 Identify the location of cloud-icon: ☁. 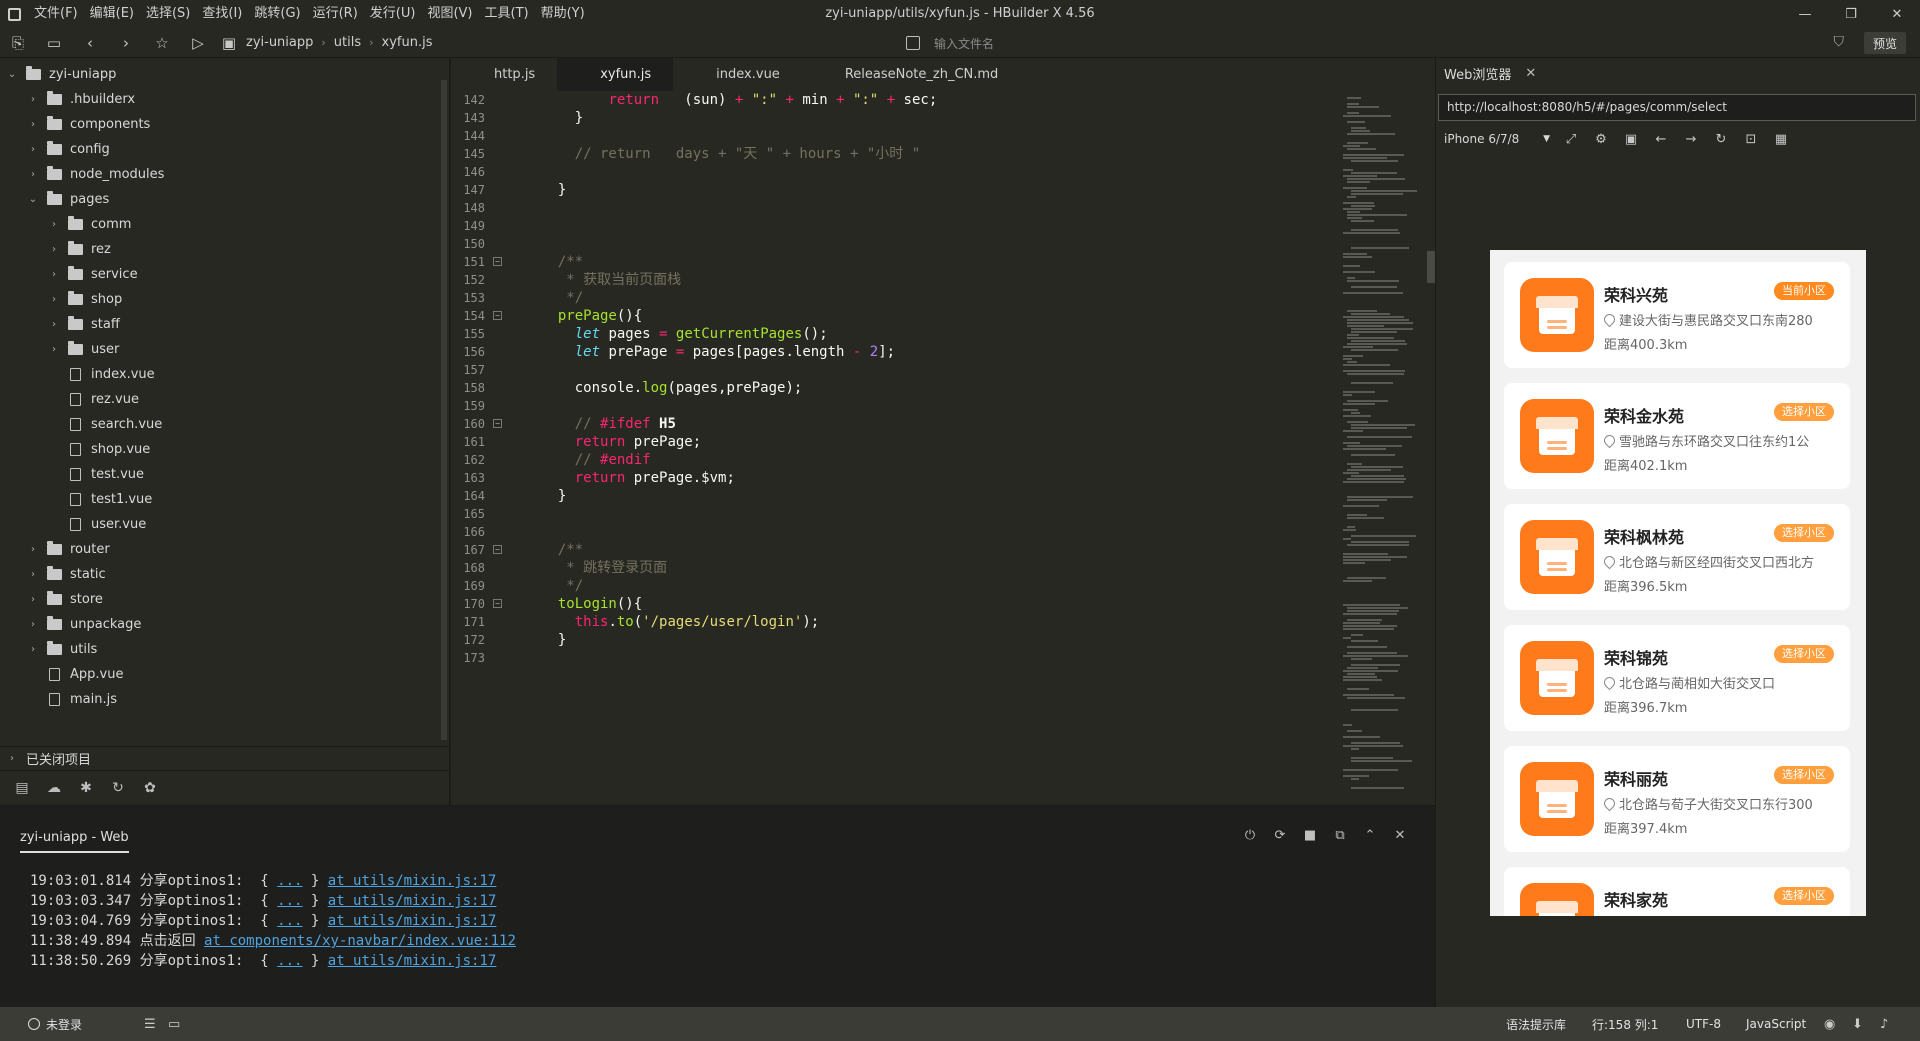
(54, 788).